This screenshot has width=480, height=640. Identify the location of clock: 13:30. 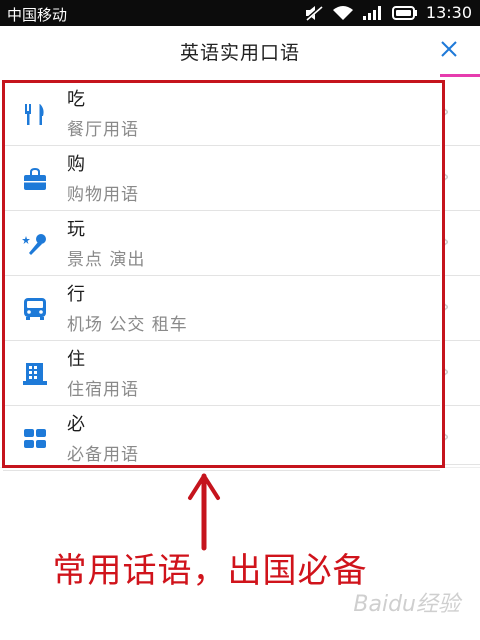
(448, 12).